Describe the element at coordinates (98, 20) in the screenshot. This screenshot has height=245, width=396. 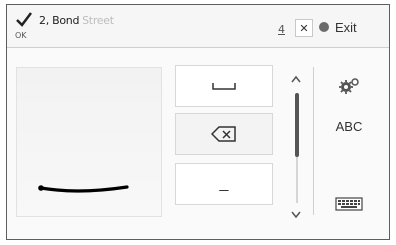
I see `autocomplete-suggestion: Street` at that location.